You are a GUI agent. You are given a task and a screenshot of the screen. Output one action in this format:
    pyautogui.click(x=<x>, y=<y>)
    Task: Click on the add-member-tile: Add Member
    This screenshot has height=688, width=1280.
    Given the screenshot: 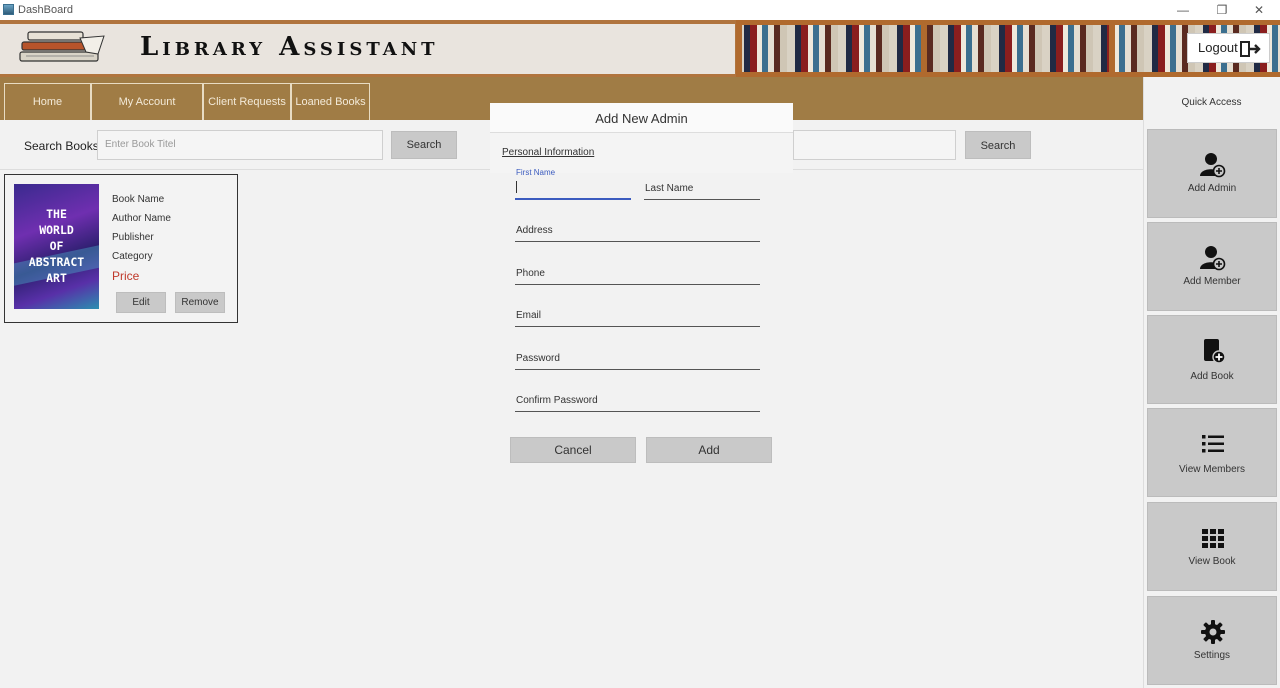 What is the action you would take?
    pyautogui.click(x=1212, y=266)
    